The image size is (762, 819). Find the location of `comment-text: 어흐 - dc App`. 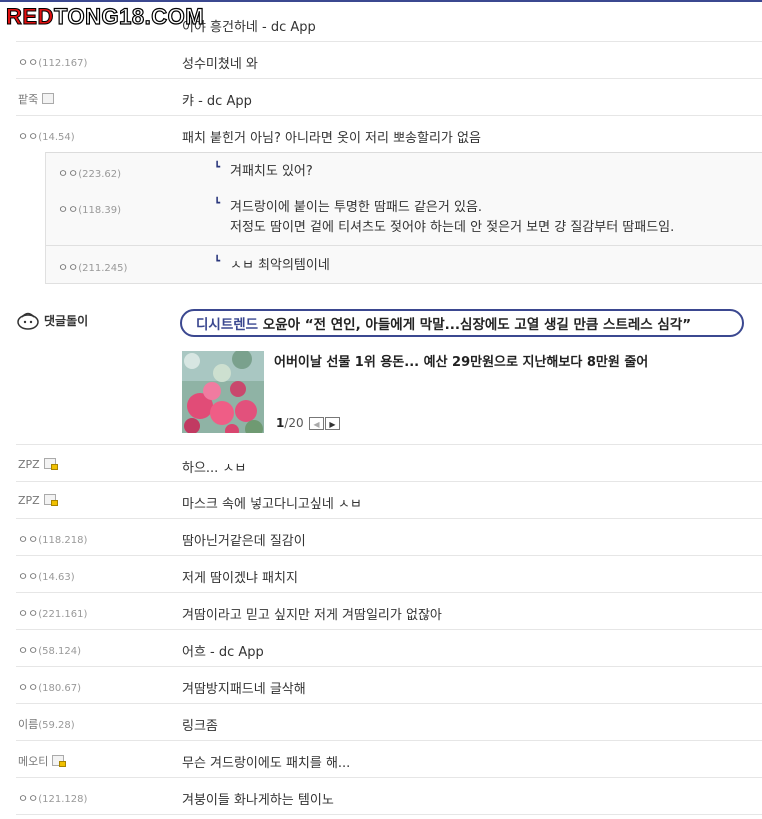

comment-text: 어흐 - dc App is located at coordinates (223, 652).